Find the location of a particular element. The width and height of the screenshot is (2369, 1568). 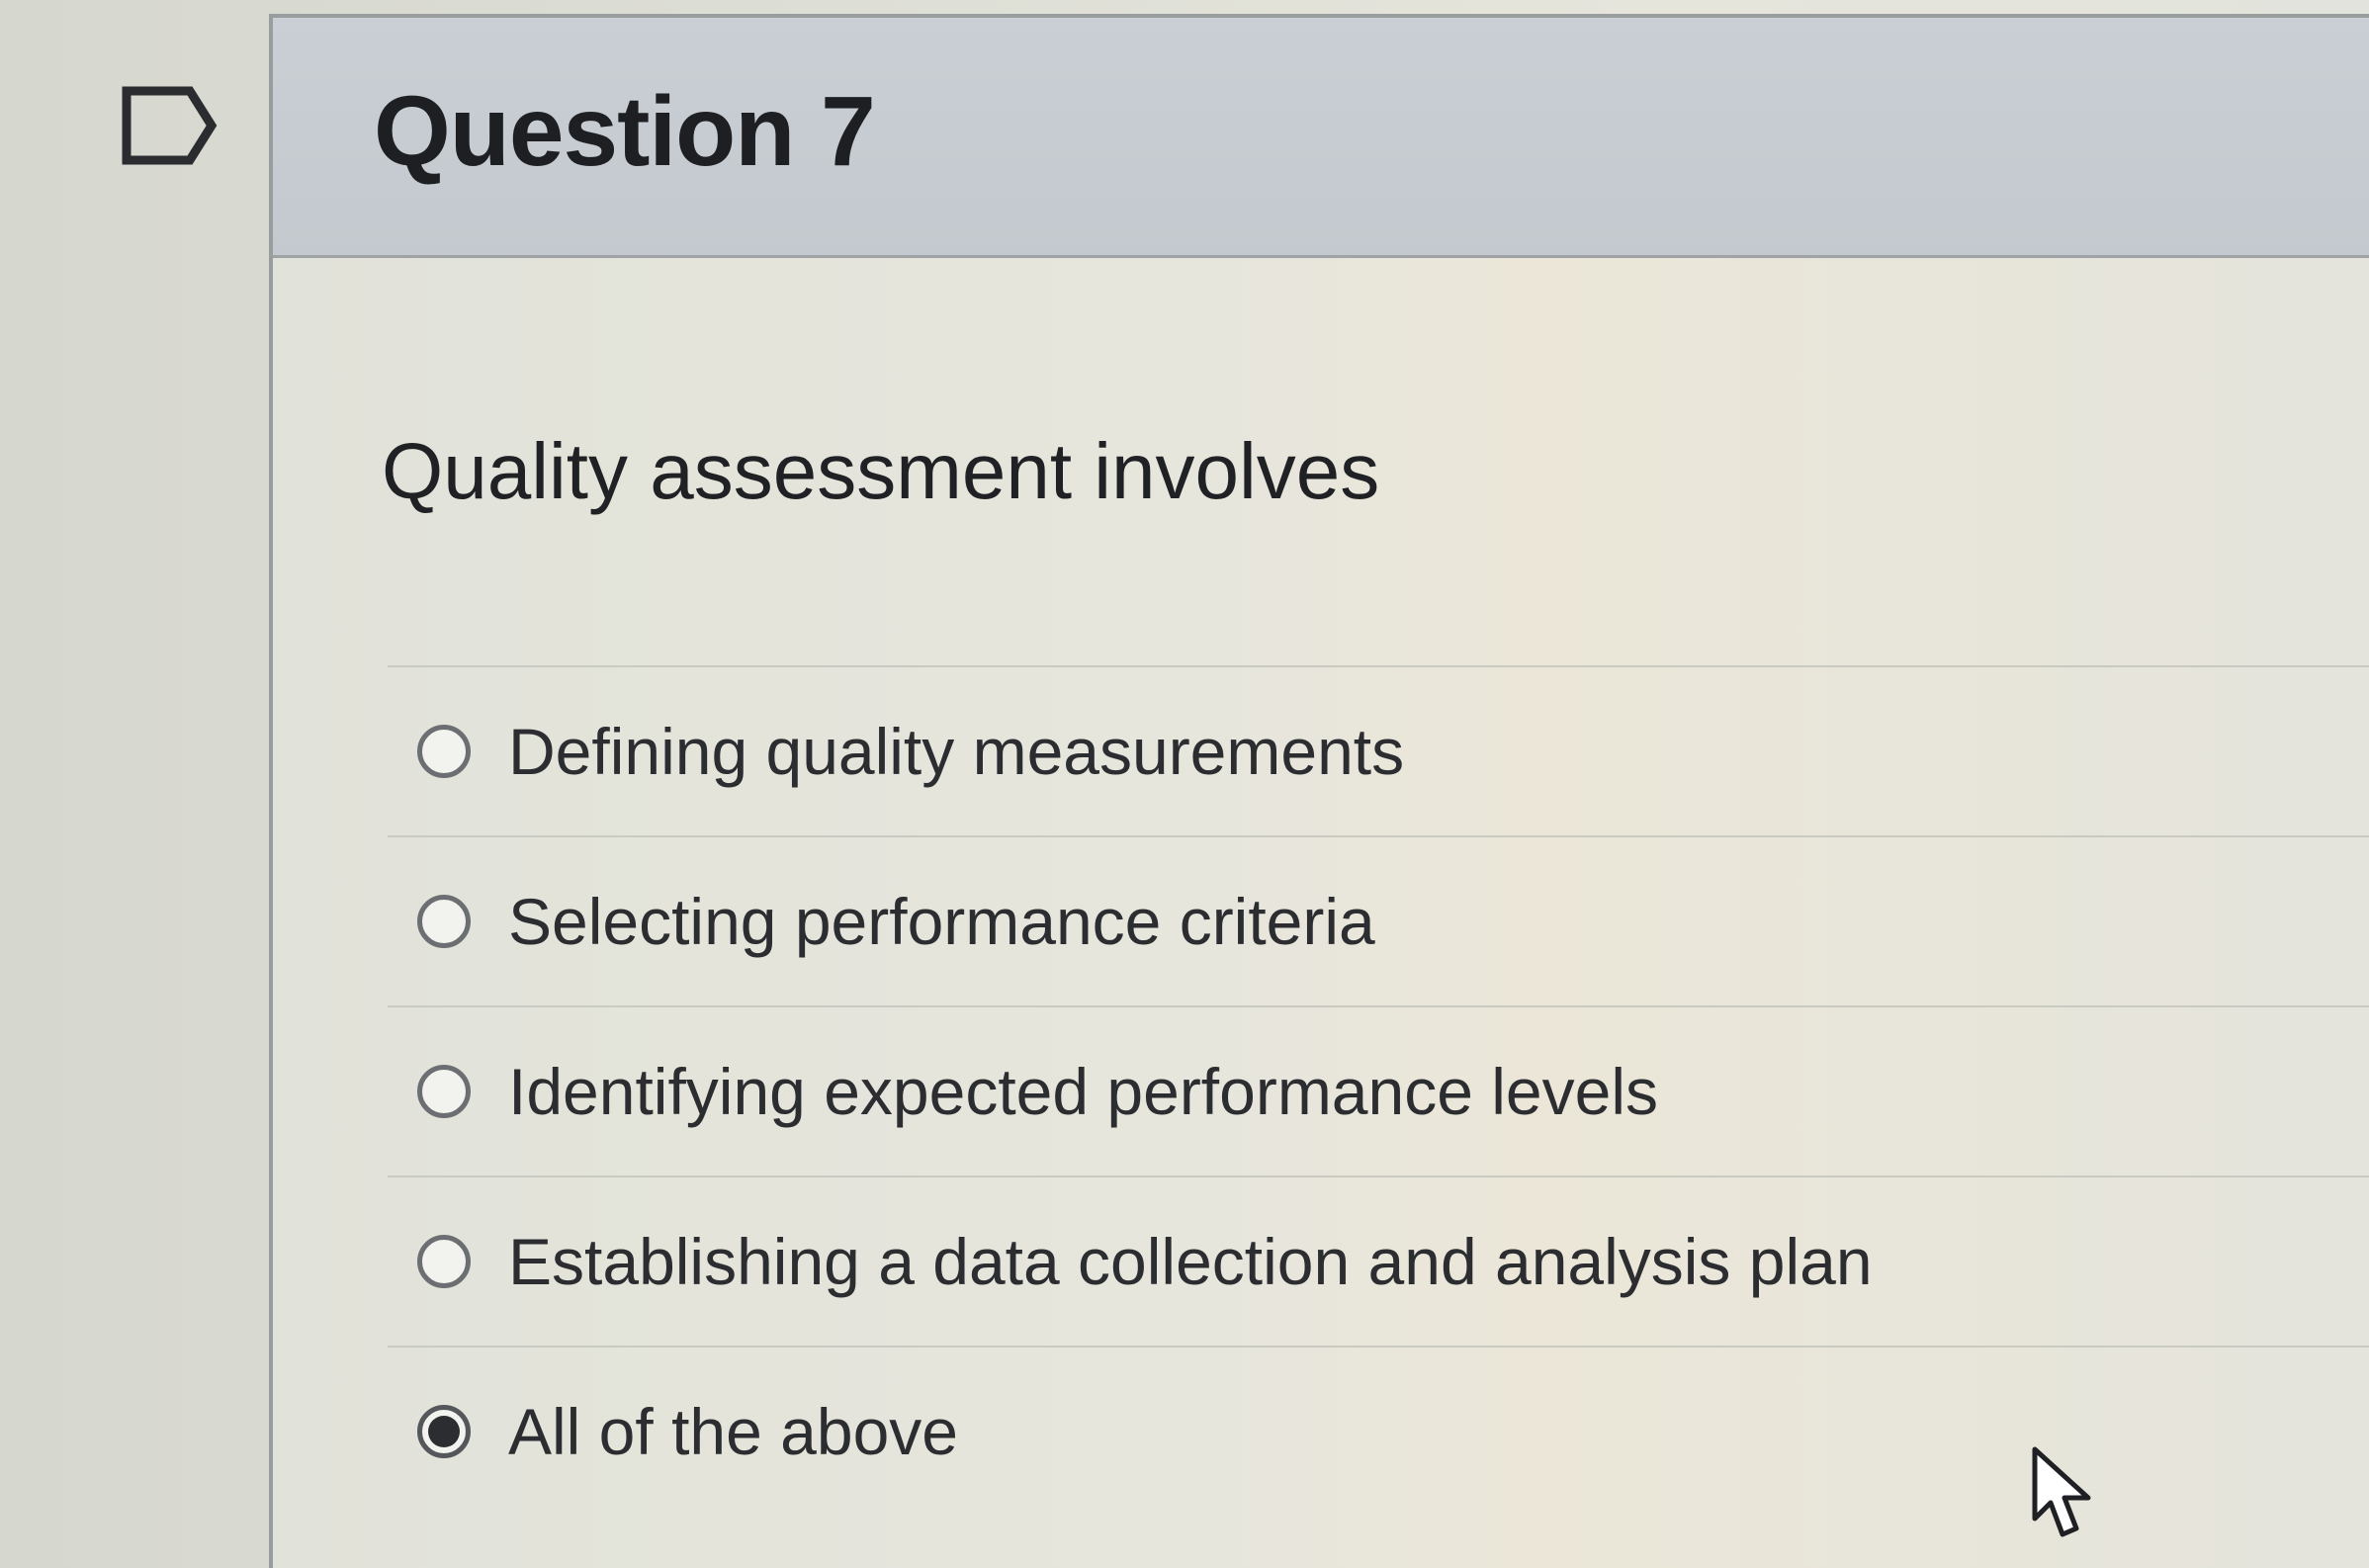

answer-option: Selecting performance criteria is located at coordinates (1379, 922).